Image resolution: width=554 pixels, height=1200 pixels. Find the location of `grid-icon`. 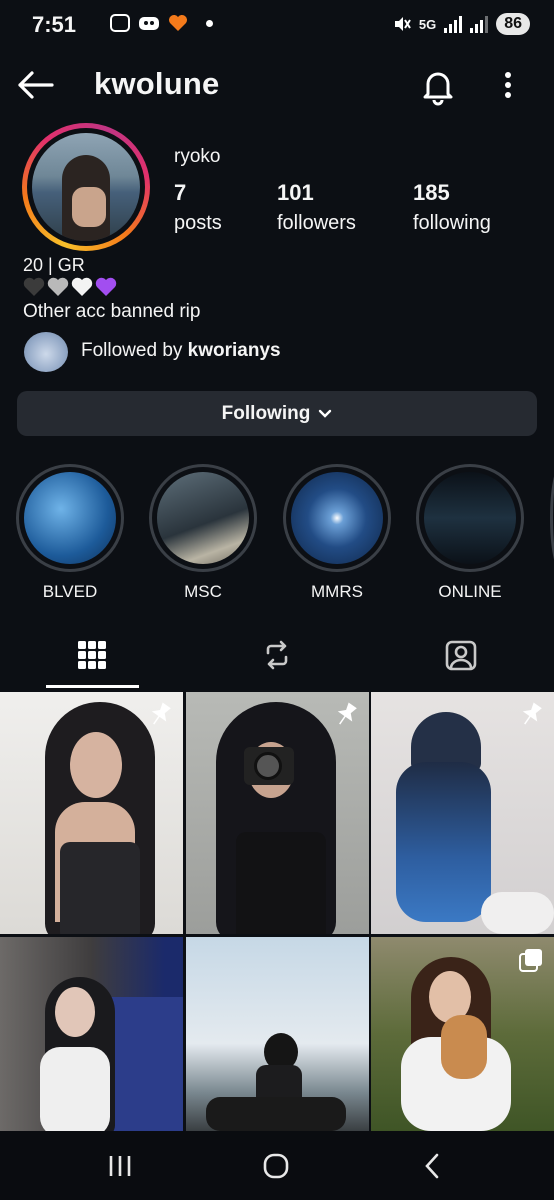

grid-icon is located at coordinates (92, 655).